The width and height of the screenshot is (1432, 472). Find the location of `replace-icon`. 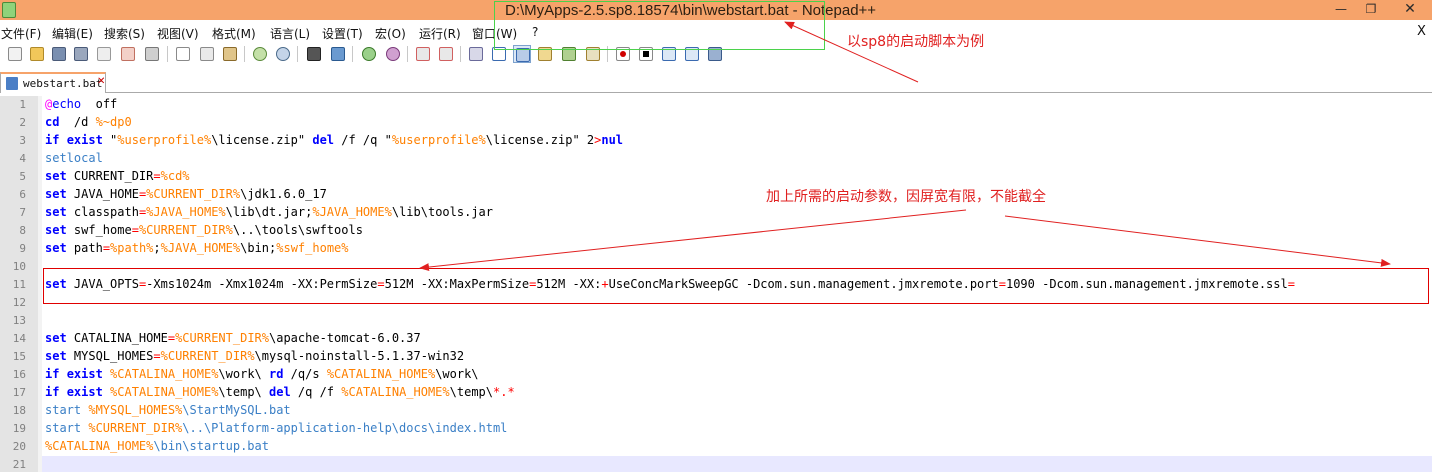

replace-icon is located at coordinates (338, 54).